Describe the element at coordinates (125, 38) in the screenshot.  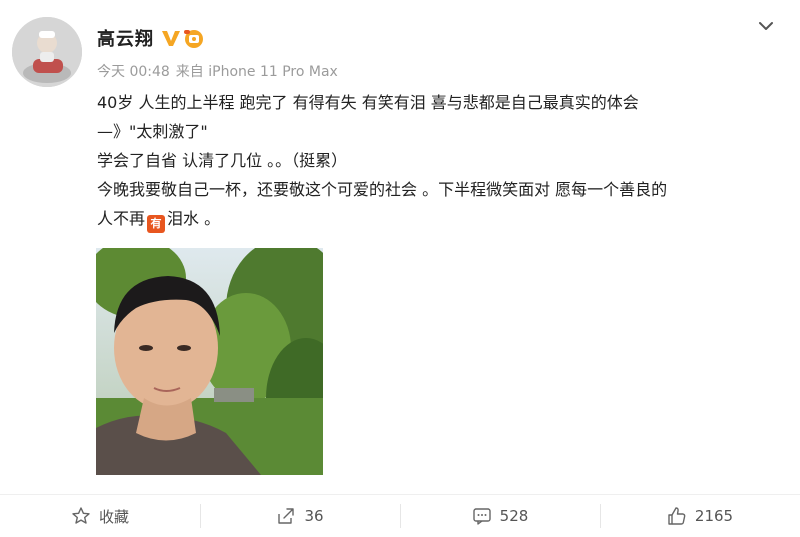
I see `username: 高云翔` at that location.